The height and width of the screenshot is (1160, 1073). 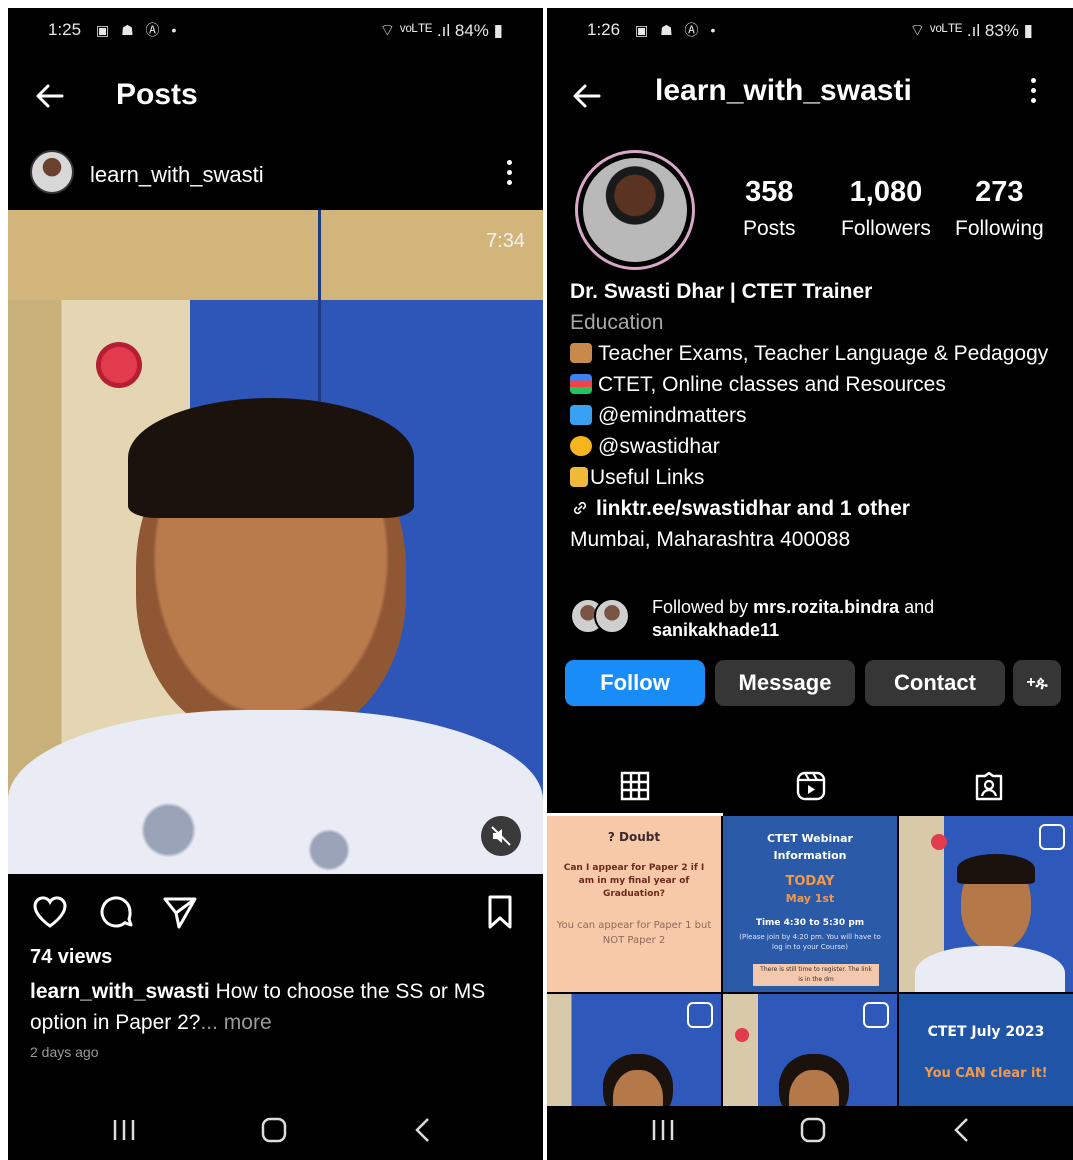 What do you see at coordinates (116, 912) in the screenshot?
I see `comment-icon` at bounding box center [116, 912].